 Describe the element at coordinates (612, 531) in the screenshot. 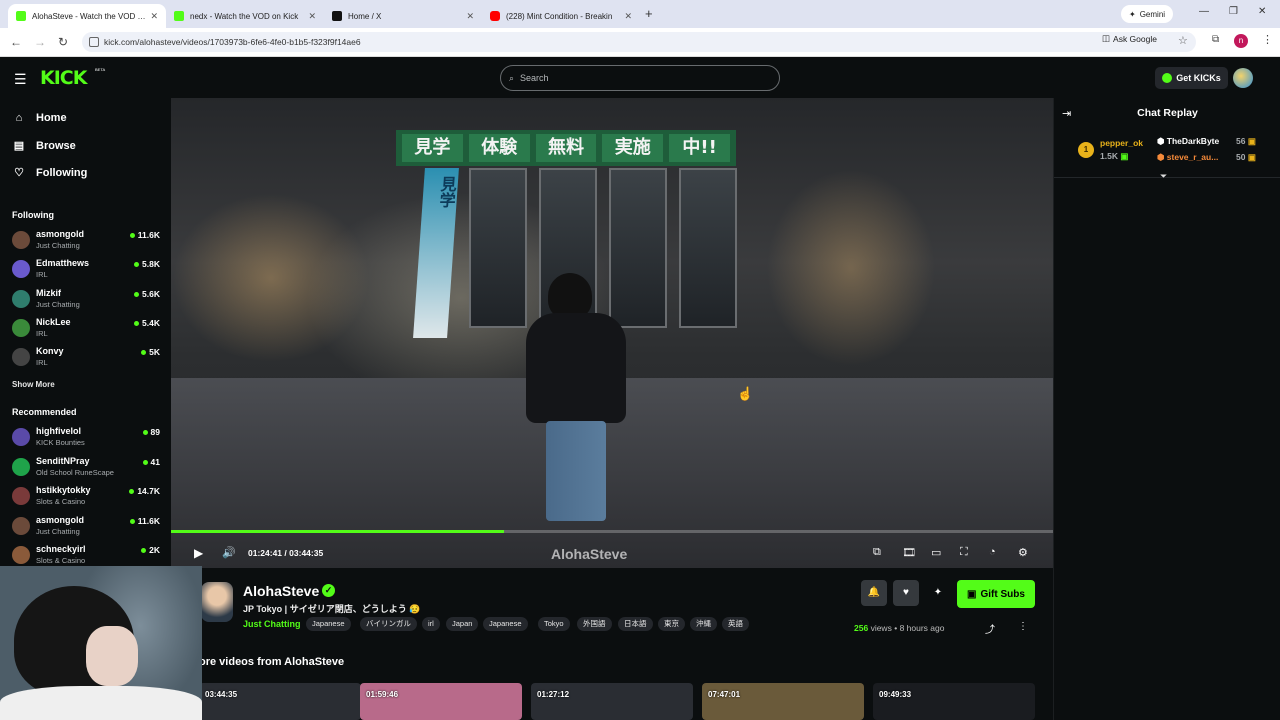

I see `seek-bar` at that location.